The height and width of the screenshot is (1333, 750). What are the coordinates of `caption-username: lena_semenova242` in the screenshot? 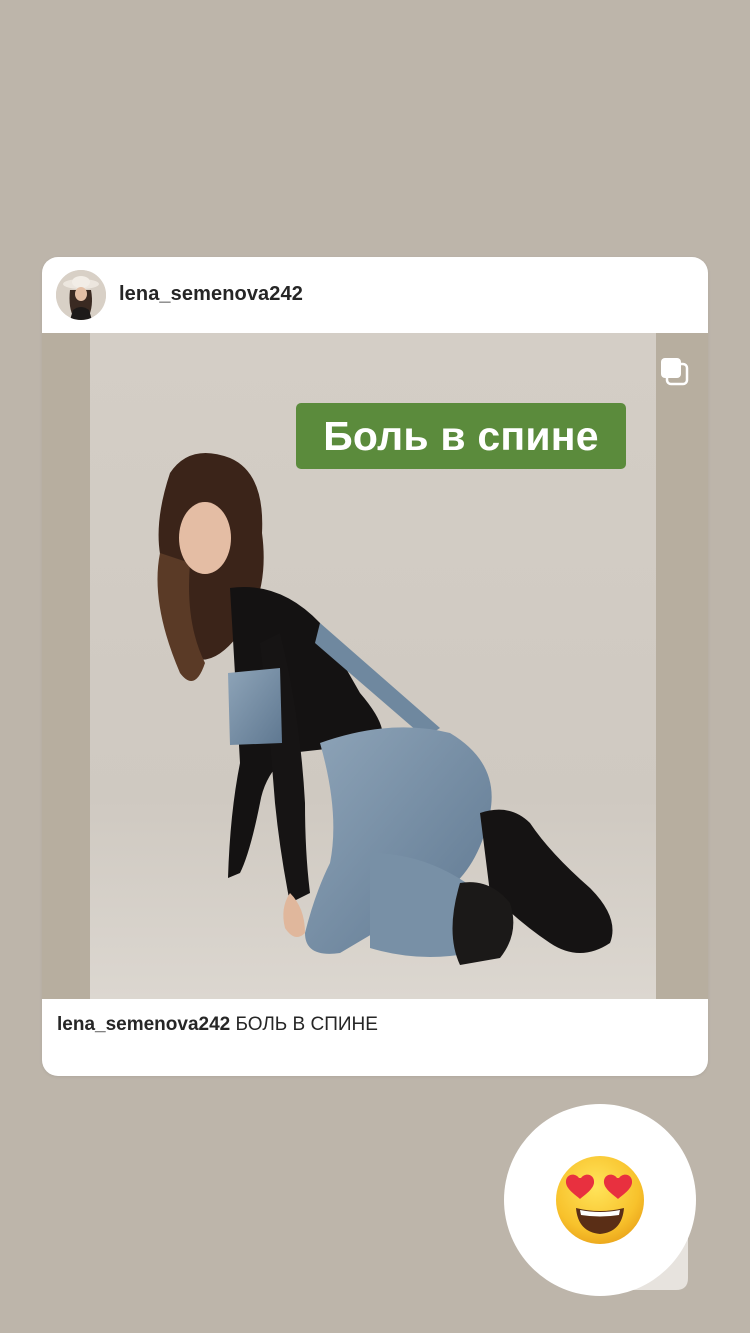 It's located at (143, 1024).